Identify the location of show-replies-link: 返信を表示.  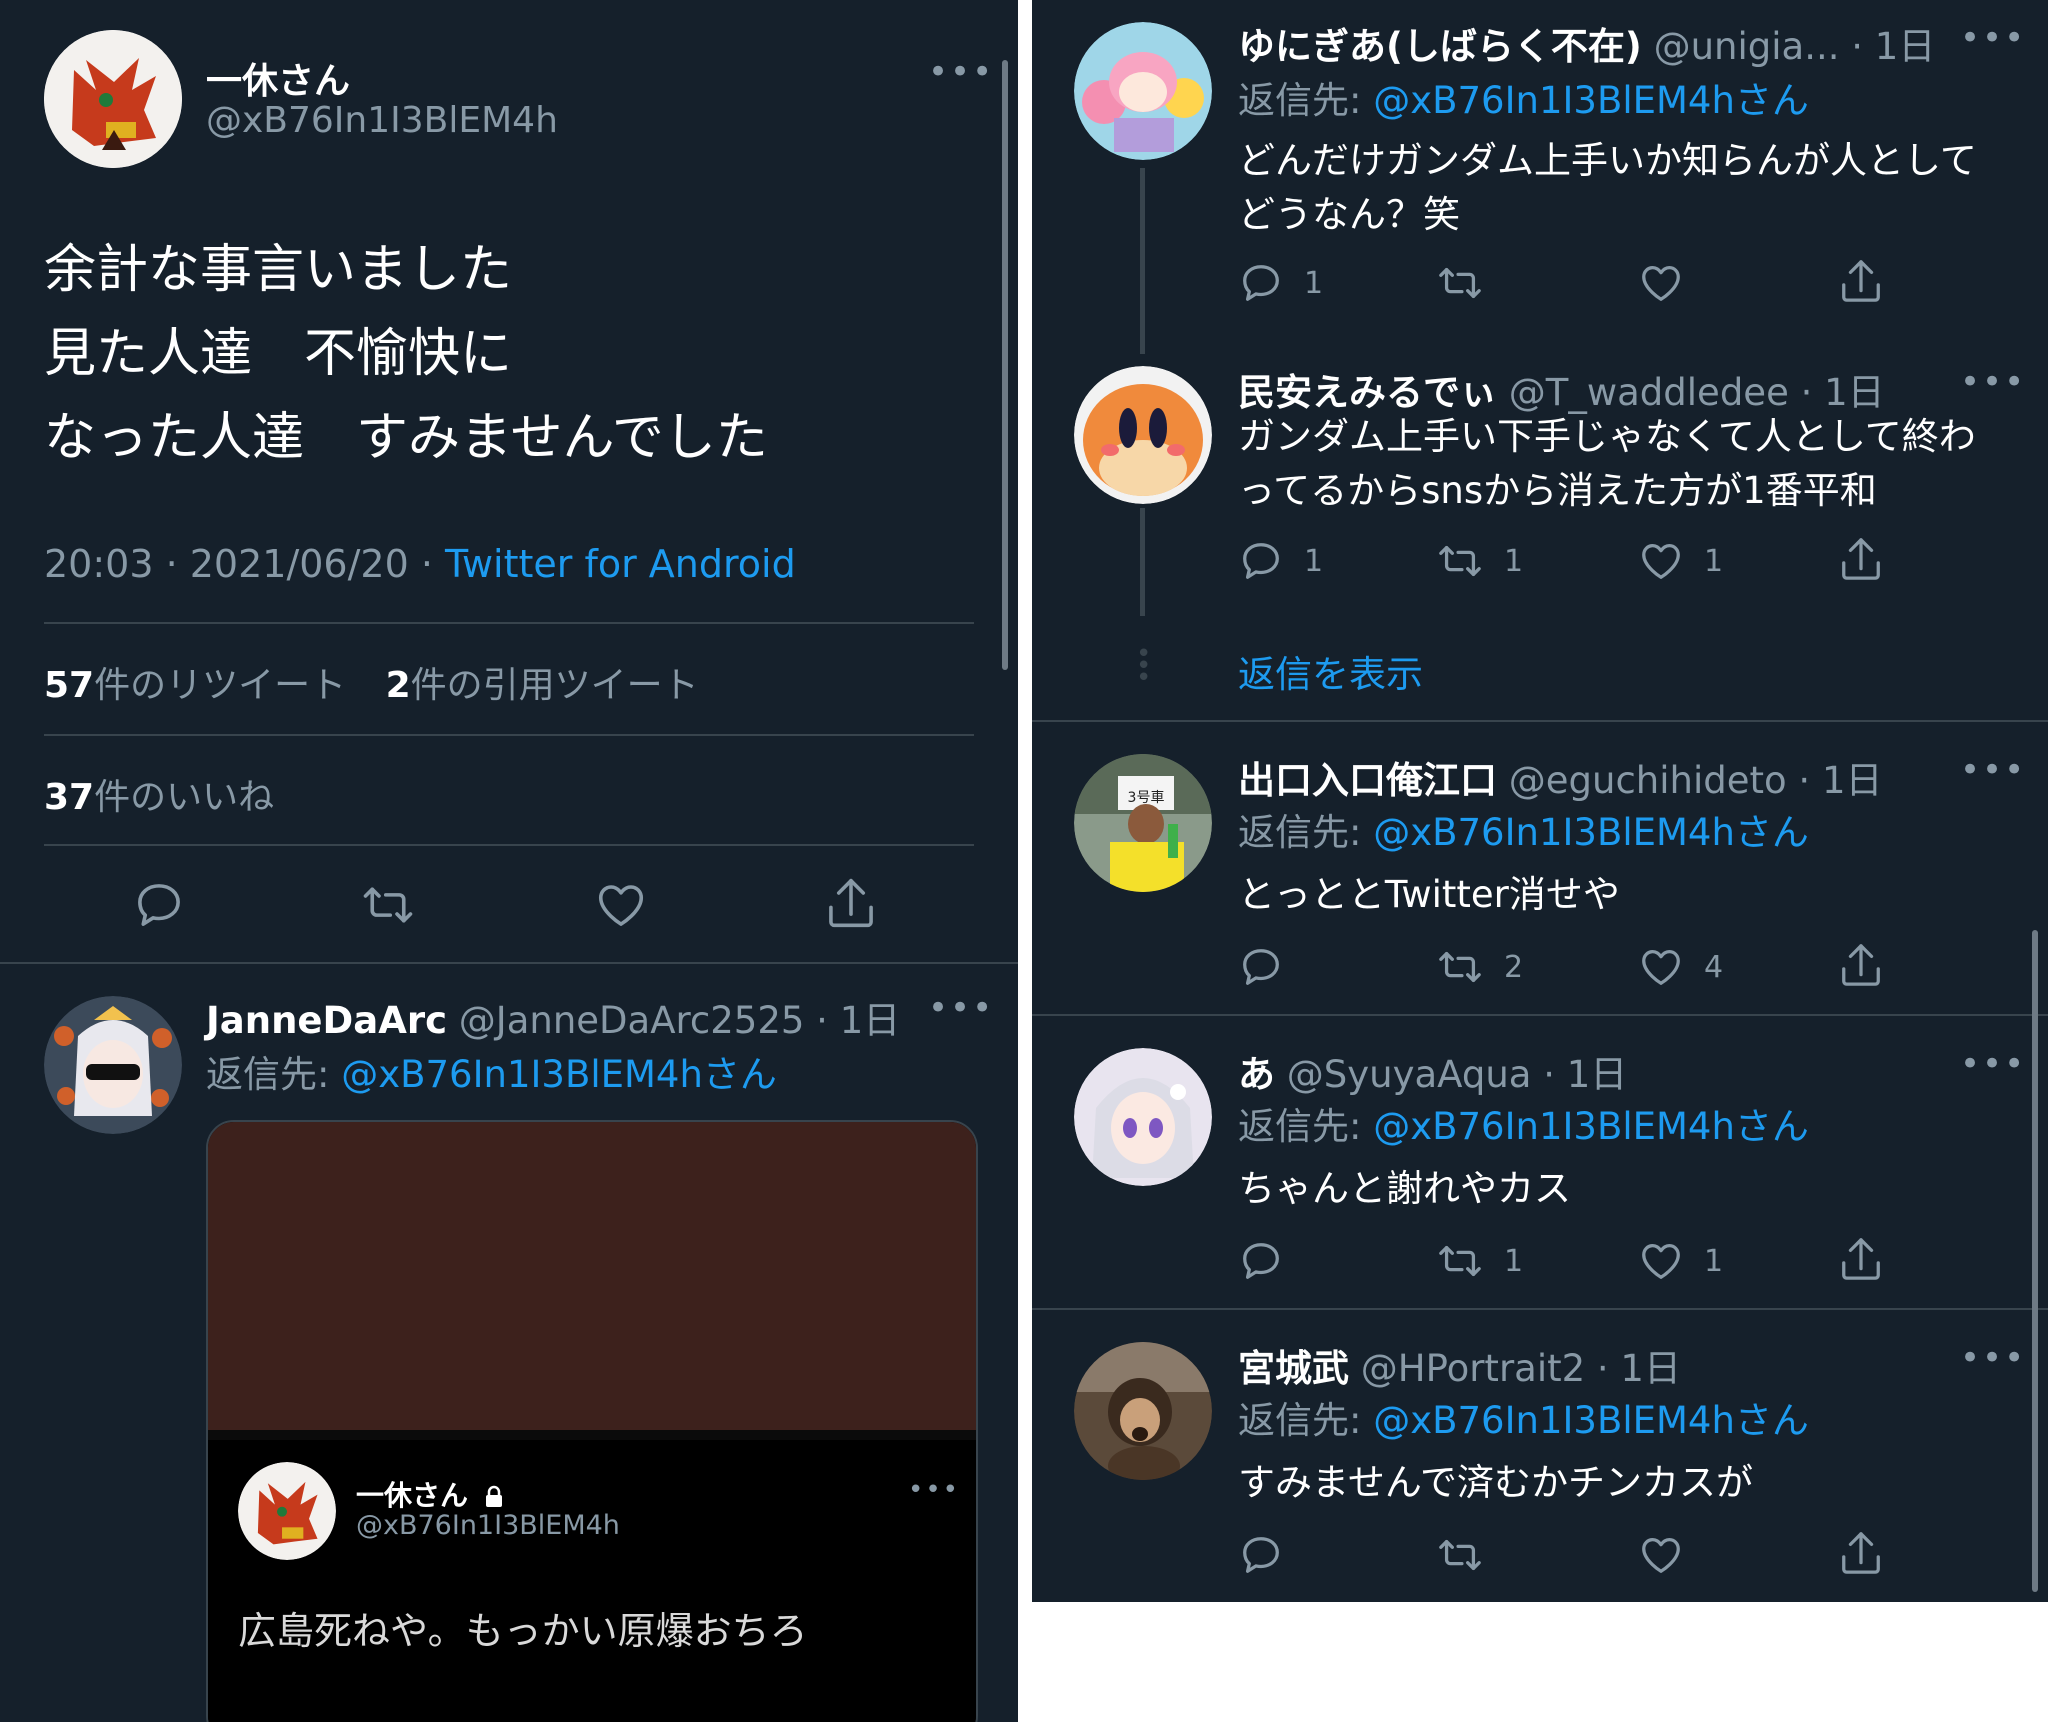
(1330, 671).